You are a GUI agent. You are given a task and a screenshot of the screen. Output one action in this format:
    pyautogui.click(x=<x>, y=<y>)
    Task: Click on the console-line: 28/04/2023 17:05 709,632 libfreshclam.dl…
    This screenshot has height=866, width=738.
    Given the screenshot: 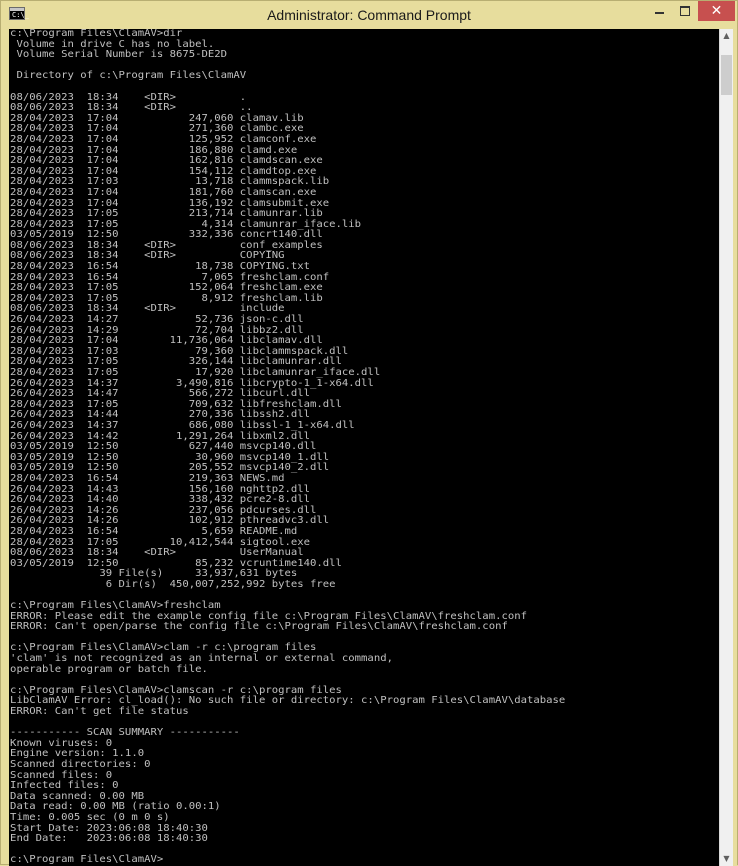 What is the action you would take?
    pyautogui.click(x=176, y=404)
    